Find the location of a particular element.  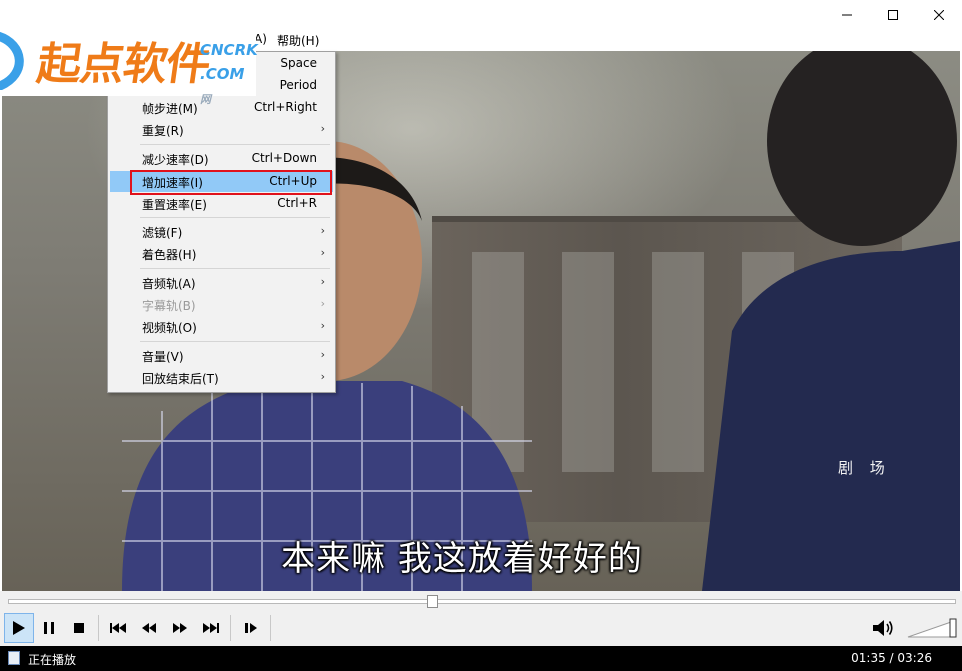

play-icon is located at coordinates (19, 628).